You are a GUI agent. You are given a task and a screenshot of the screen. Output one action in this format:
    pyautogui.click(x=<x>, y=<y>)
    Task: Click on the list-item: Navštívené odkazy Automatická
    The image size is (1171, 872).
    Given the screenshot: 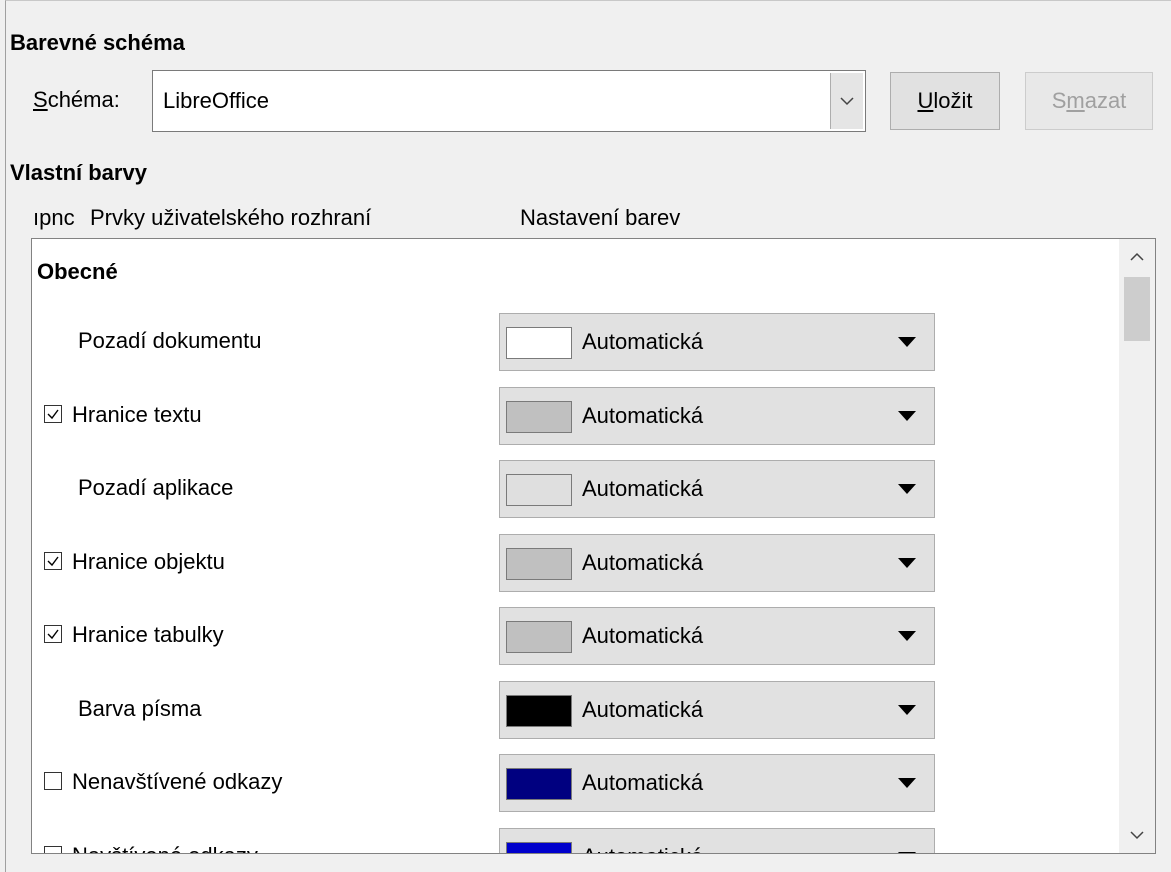 What is the action you would take?
    pyautogui.click(x=572, y=840)
    